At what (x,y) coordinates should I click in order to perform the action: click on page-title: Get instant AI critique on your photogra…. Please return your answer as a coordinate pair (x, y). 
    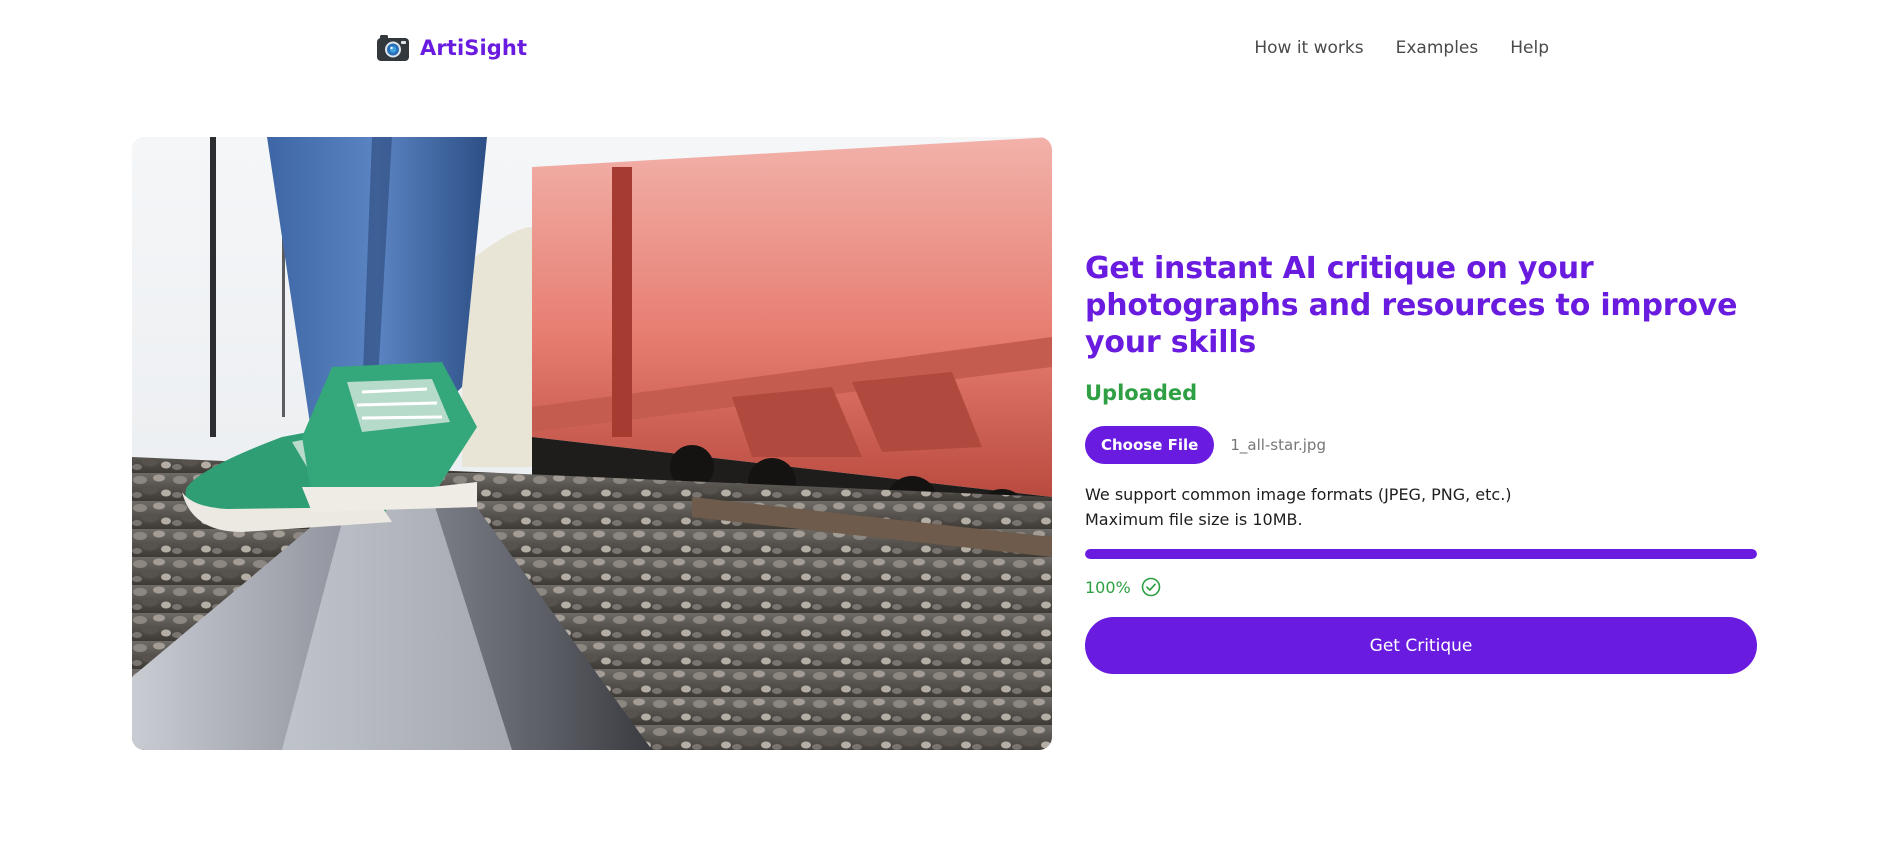
    Looking at the image, I should click on (1411, 305).